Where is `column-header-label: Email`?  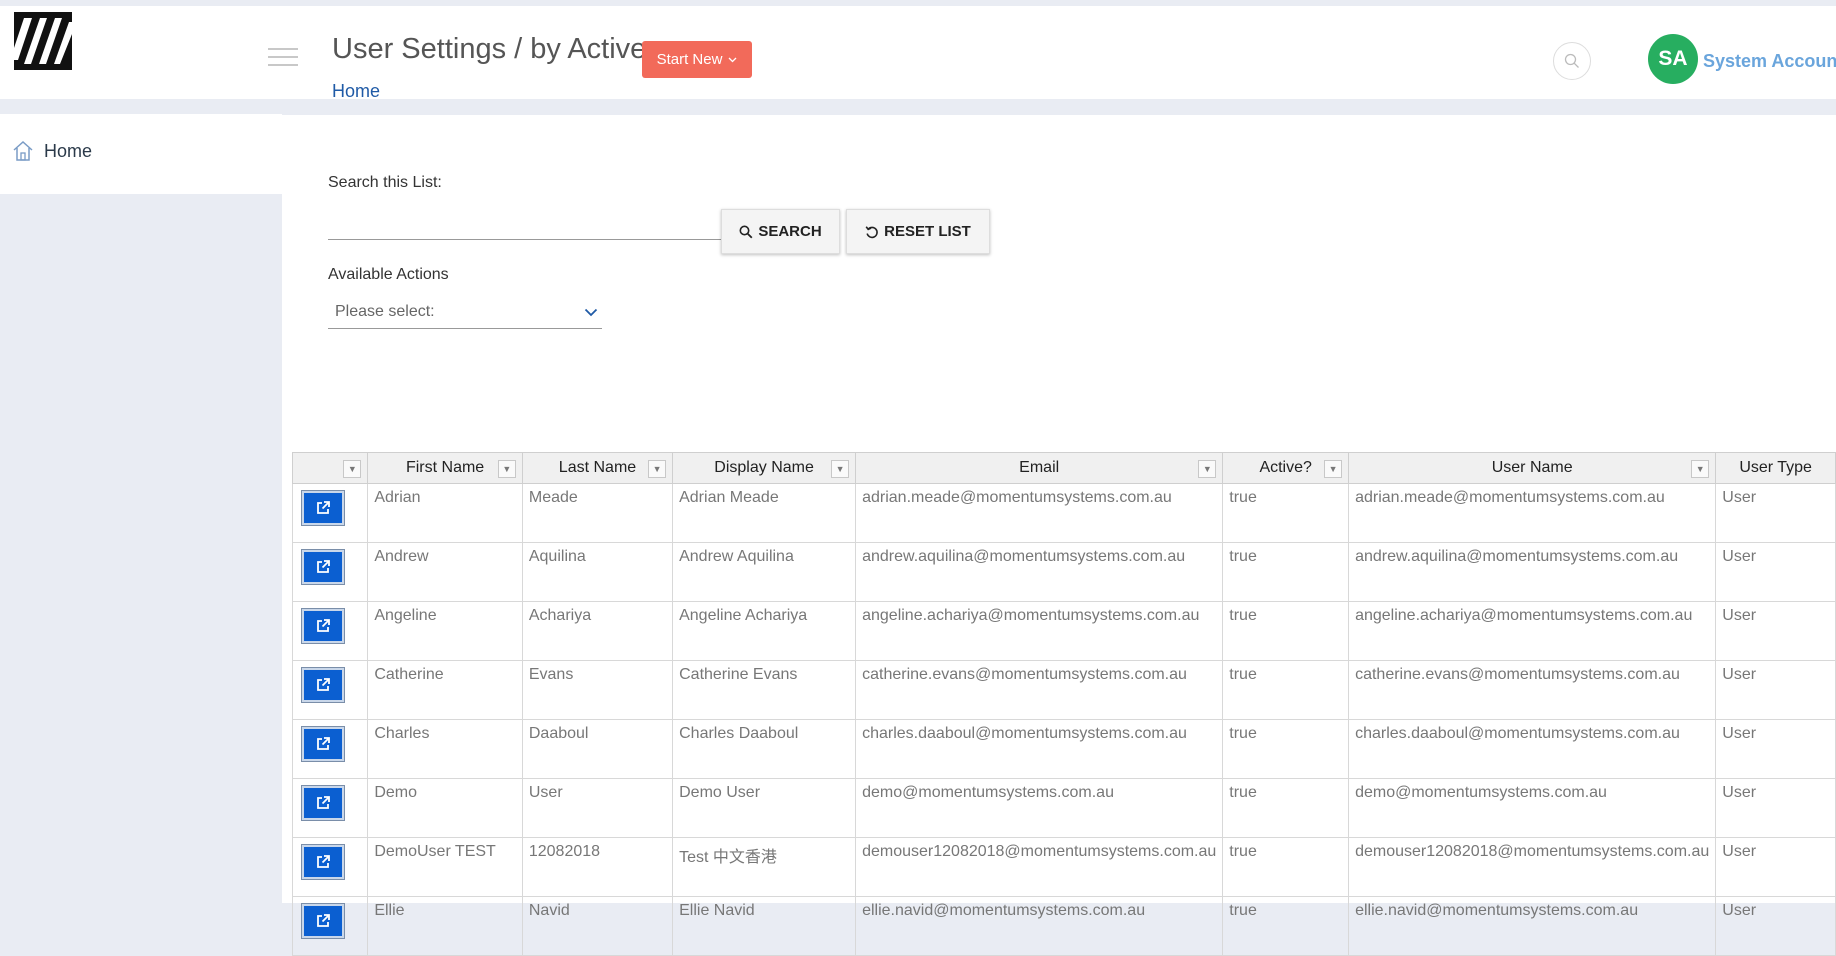 column-header-label: Email is located at coordinates (1039, 467).